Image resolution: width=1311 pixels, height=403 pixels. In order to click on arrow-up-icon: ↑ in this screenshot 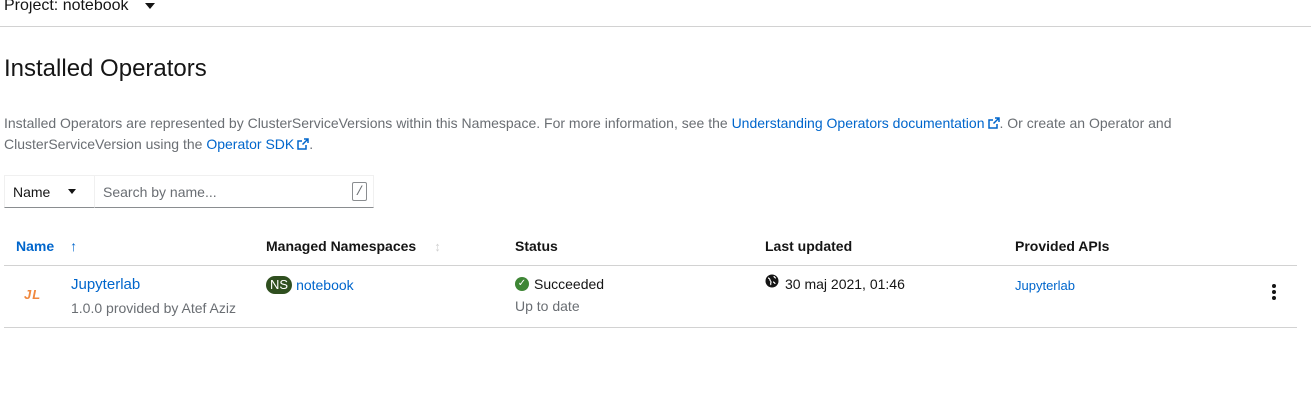, I will do `click(74, 246)`.